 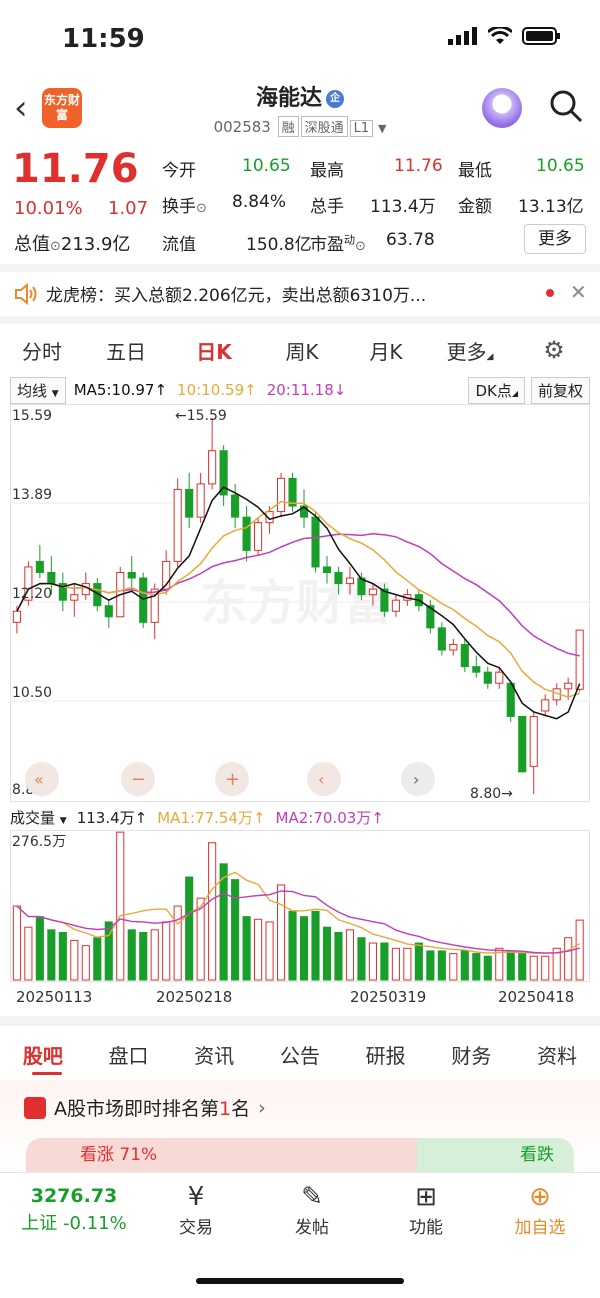 I want to click on rank-text: A股市场即时排名第, so click(x=136, y=1109).